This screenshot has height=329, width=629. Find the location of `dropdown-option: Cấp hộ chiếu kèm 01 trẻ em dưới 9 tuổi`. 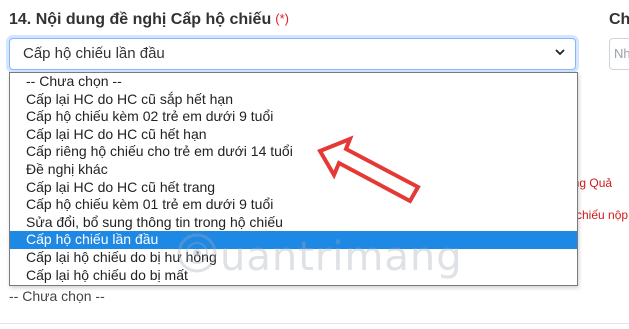

dropdown-option: Cấp hộ chiếu kèm 01 trẻ em dưới 9 tuổi is located at coordinates (293, 205).